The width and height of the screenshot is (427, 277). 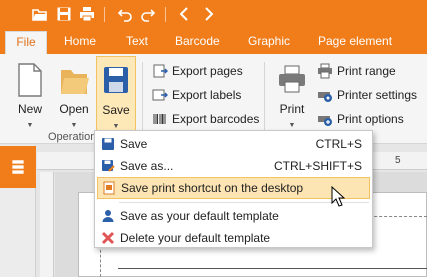 I want to click on menu-item-save-print-shortcut: Save print shortcut on the desktop, so click(x=233, y=188).